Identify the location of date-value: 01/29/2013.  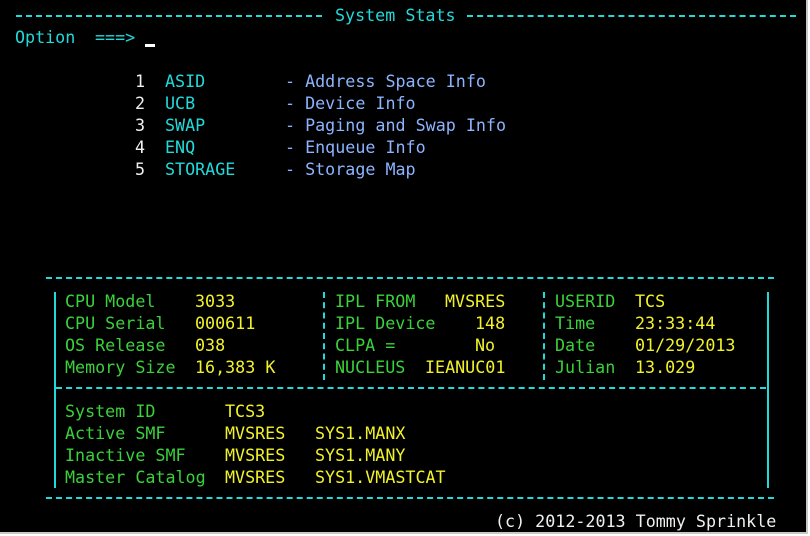
(685, 345).